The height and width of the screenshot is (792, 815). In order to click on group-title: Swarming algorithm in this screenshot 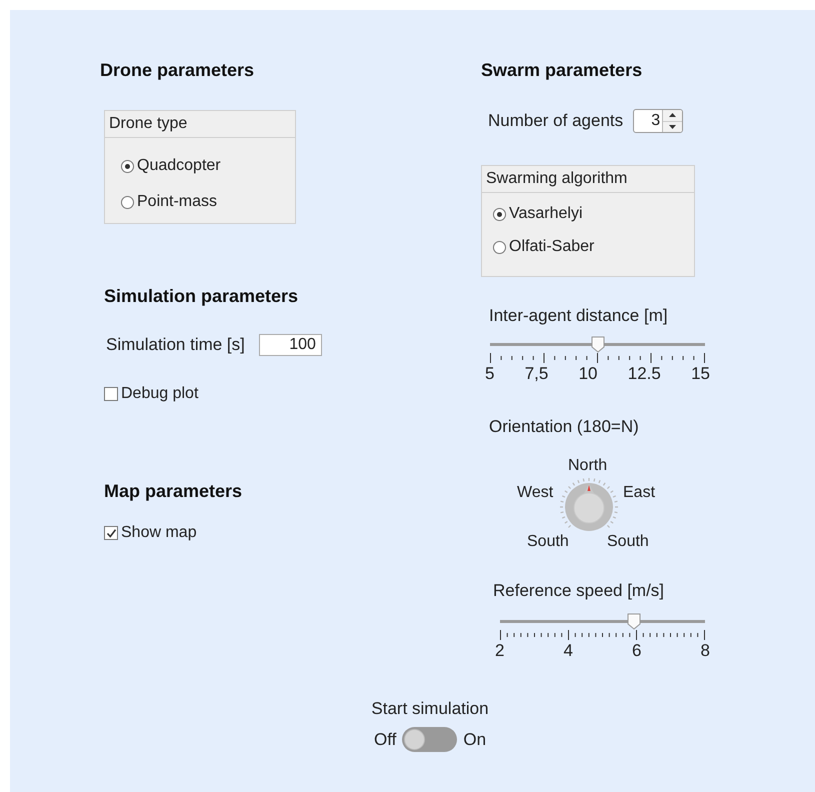, I will do `click(588, 179)`.